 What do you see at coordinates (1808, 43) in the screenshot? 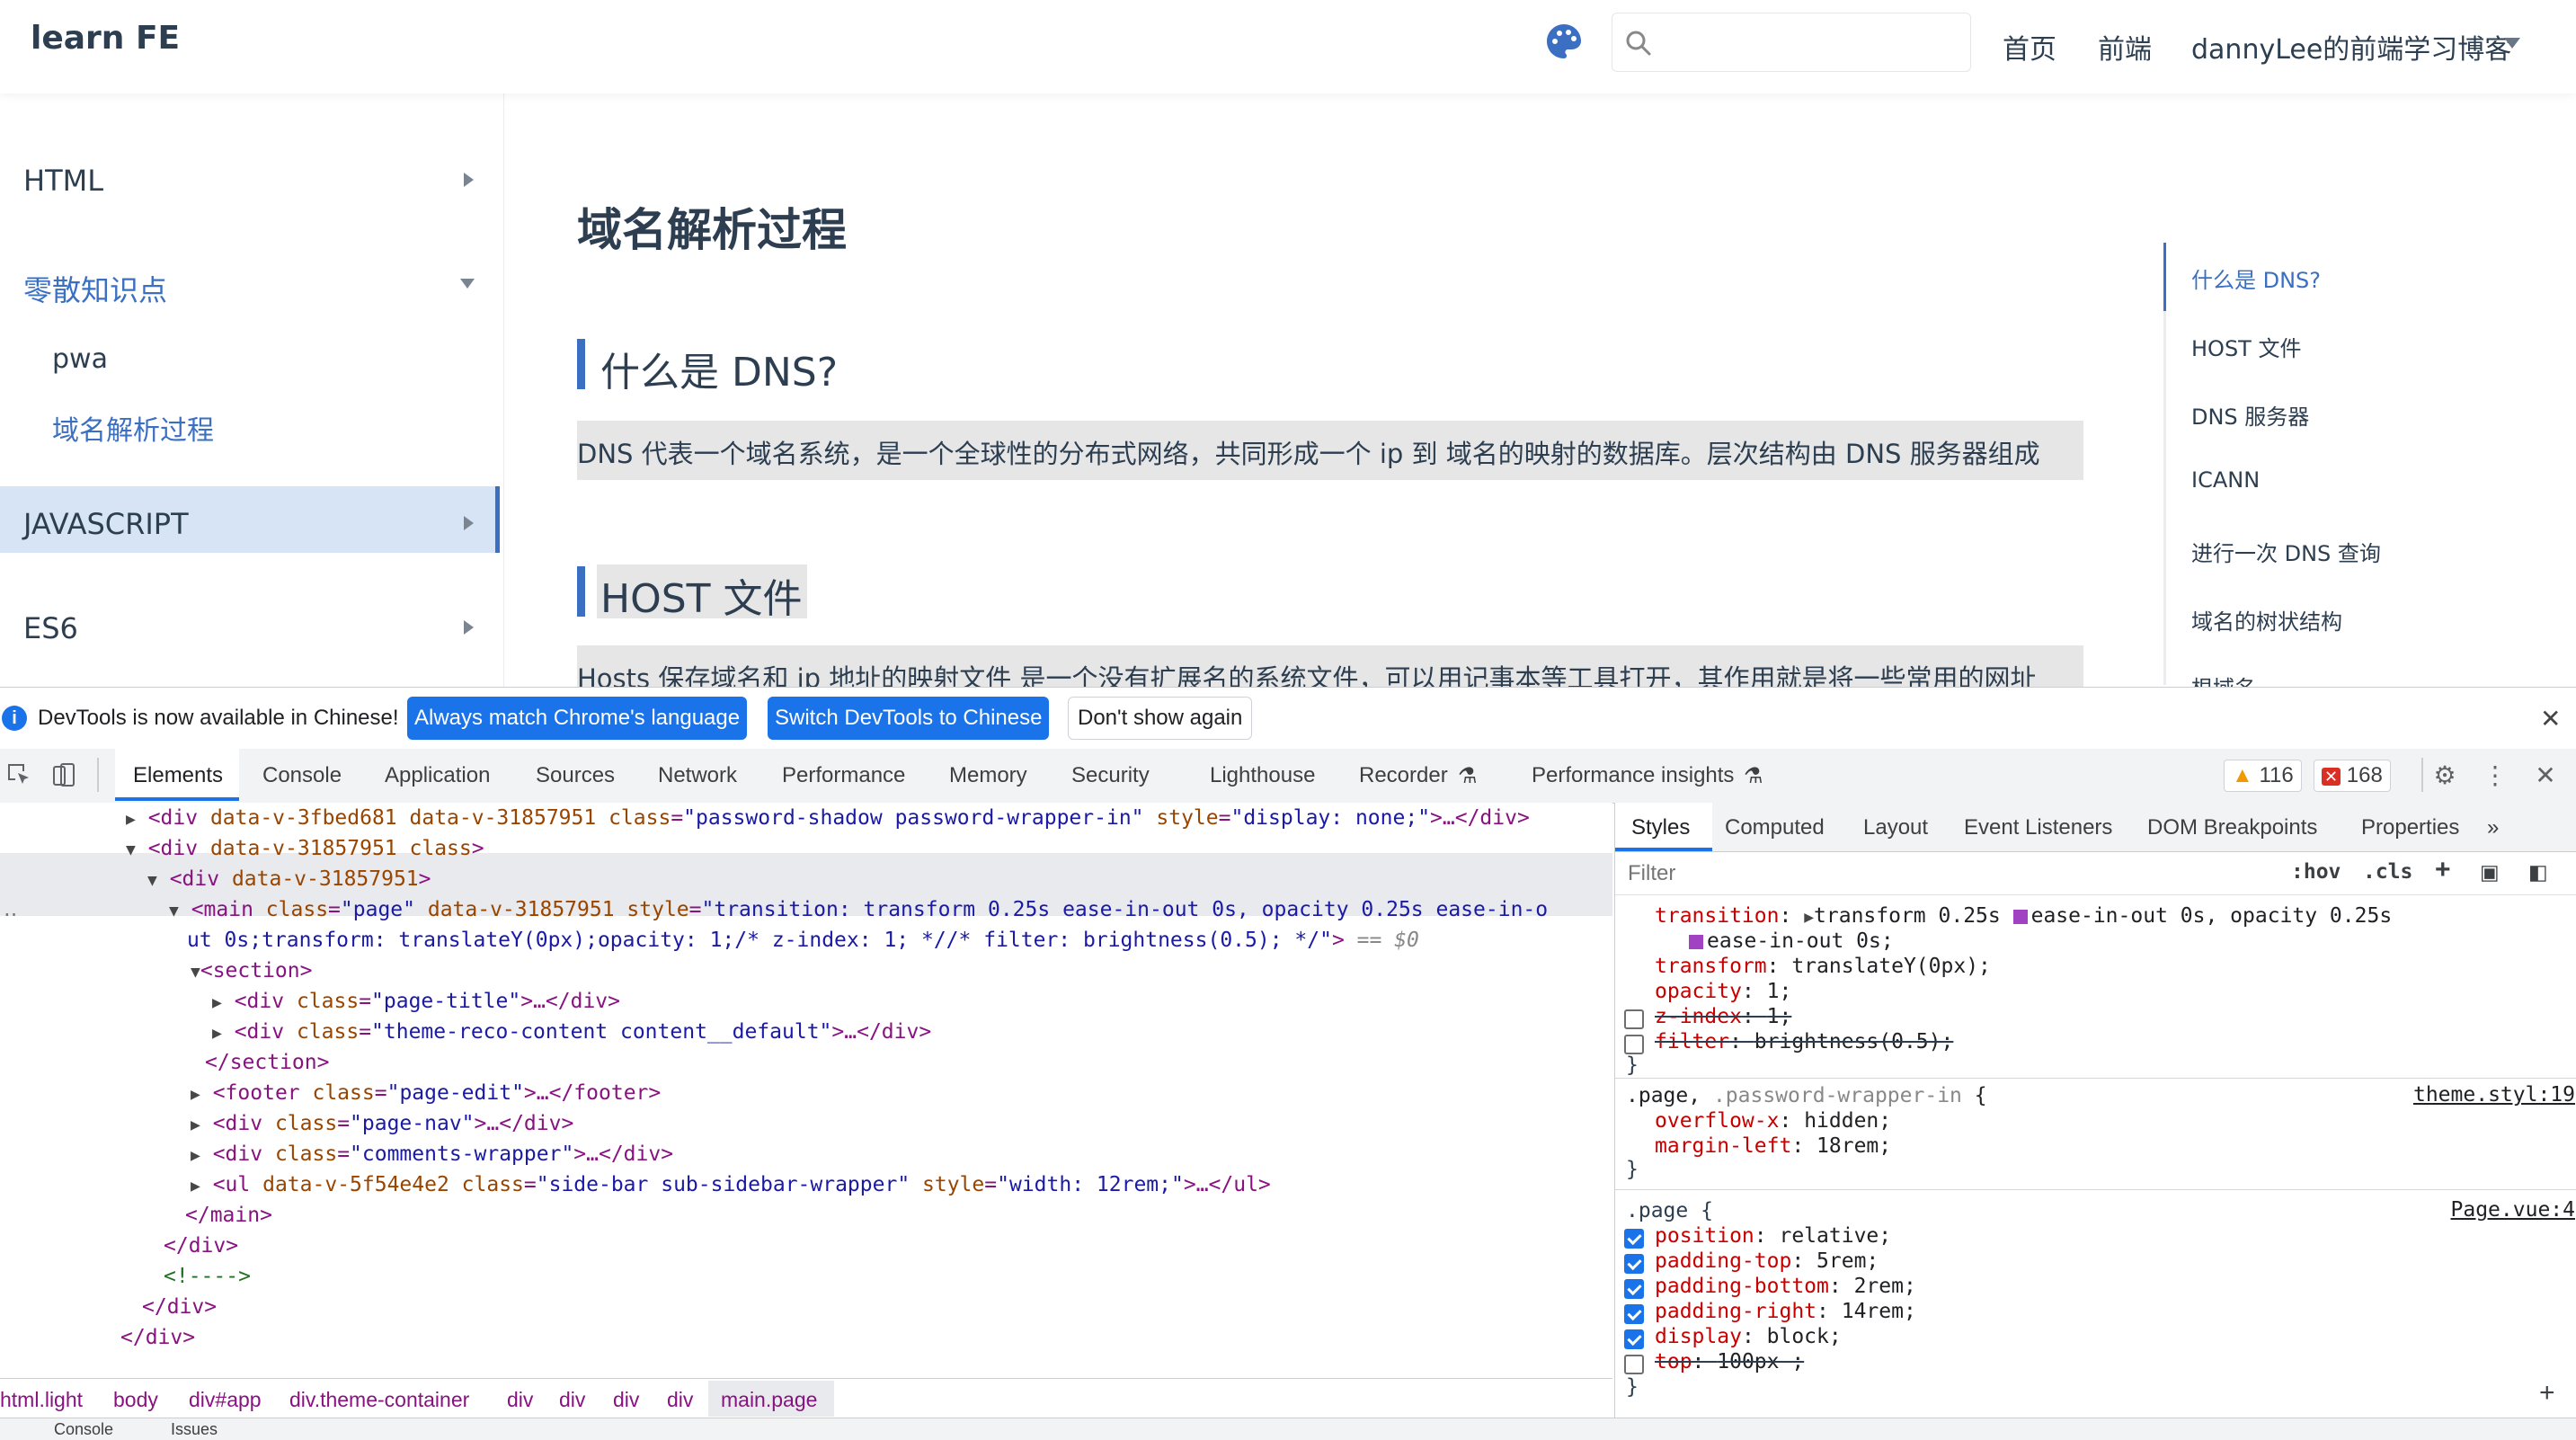
I see `search-input` at bounding box center [1808, 43].